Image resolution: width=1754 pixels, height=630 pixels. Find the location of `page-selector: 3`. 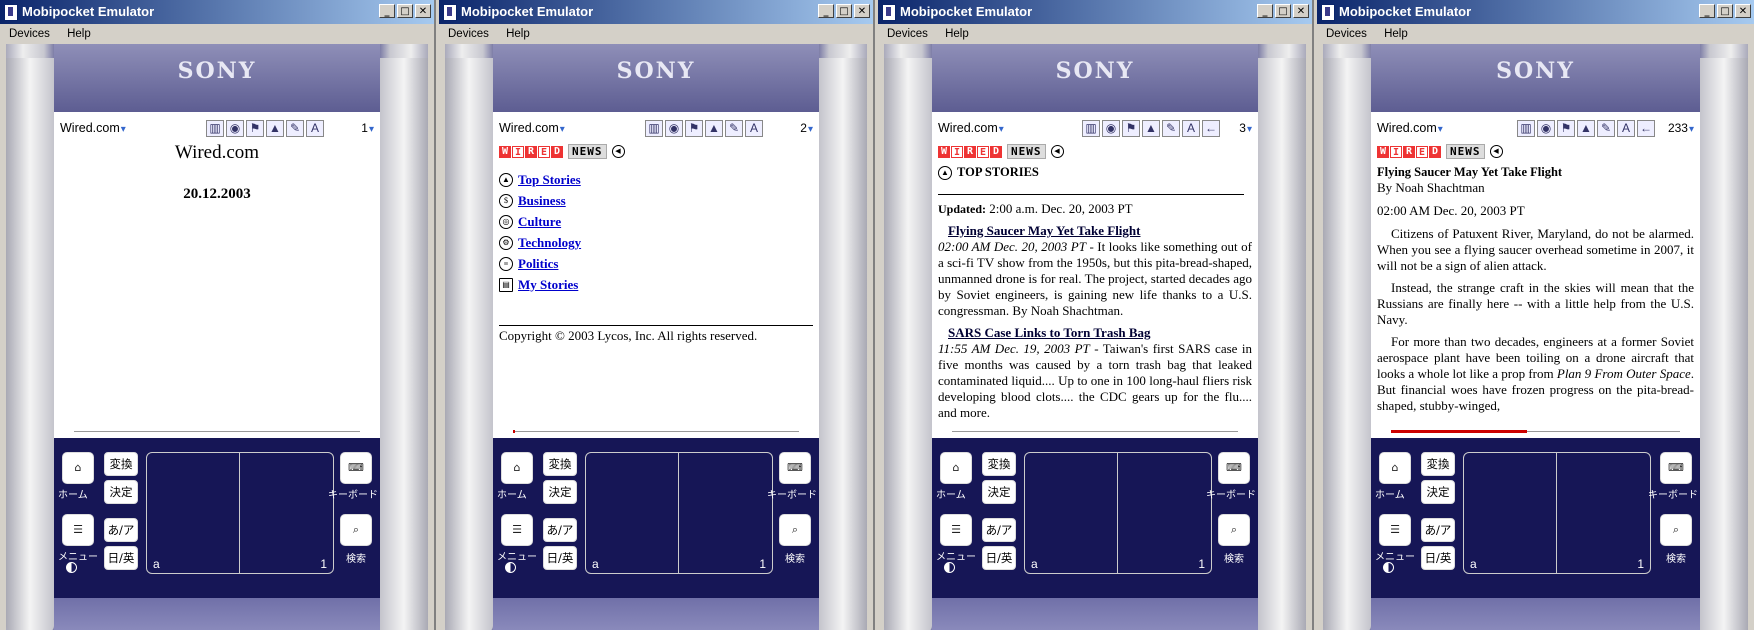

page-selector: 3 is located at coordinates (1245, 128).